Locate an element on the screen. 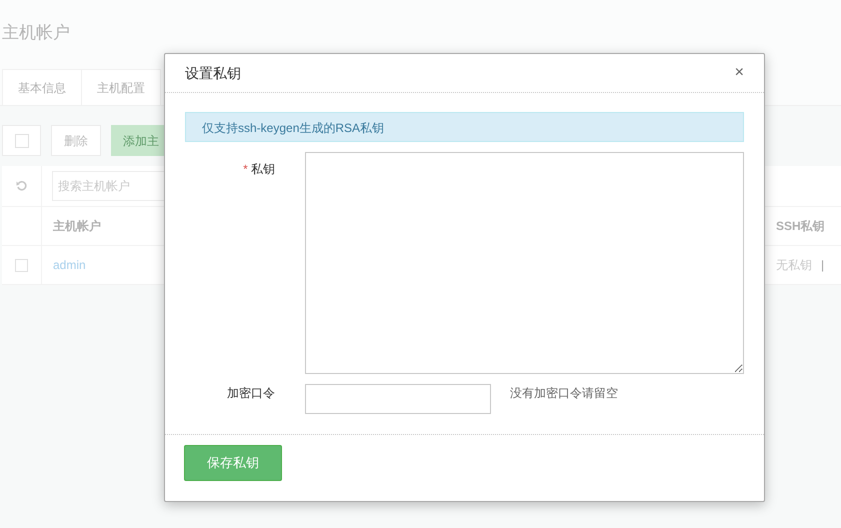 Image resolution: width=841 pixels, height=528 pixels. field-label: 私钥 is located at coordinates (262, 169).